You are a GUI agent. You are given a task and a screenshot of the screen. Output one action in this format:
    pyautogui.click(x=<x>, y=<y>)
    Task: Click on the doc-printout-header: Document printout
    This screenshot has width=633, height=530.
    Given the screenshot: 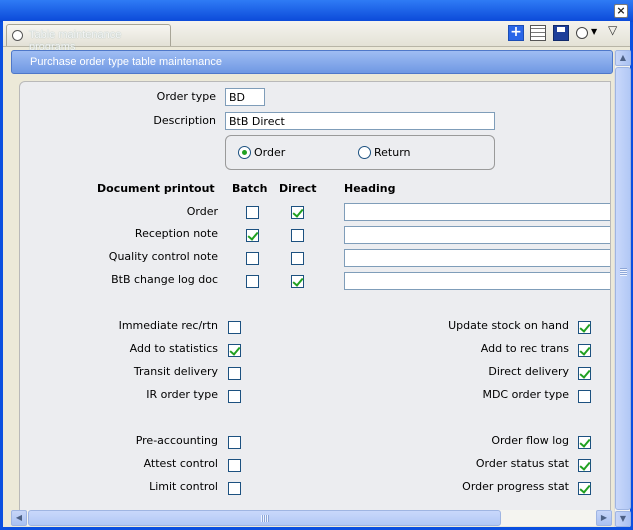 What is the action you would take?
    pyautogui.click(x=156, y=188)
    